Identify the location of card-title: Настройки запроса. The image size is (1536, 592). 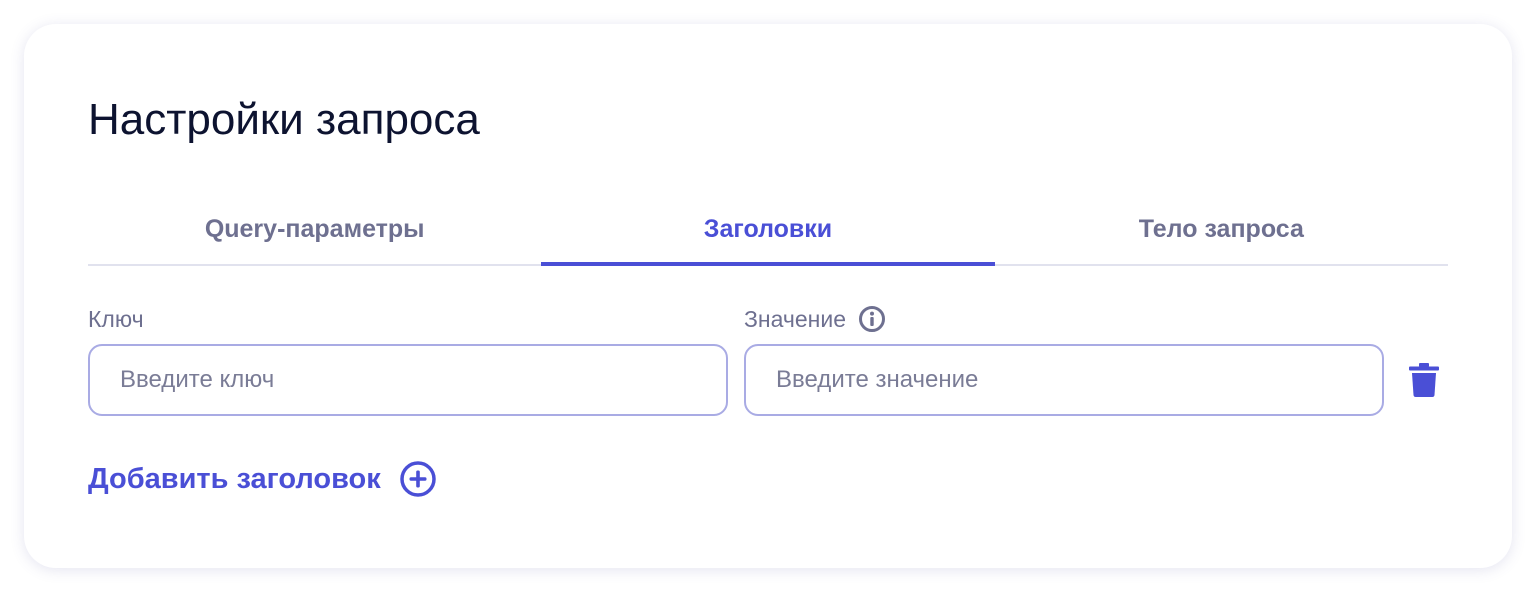
(284, 119).